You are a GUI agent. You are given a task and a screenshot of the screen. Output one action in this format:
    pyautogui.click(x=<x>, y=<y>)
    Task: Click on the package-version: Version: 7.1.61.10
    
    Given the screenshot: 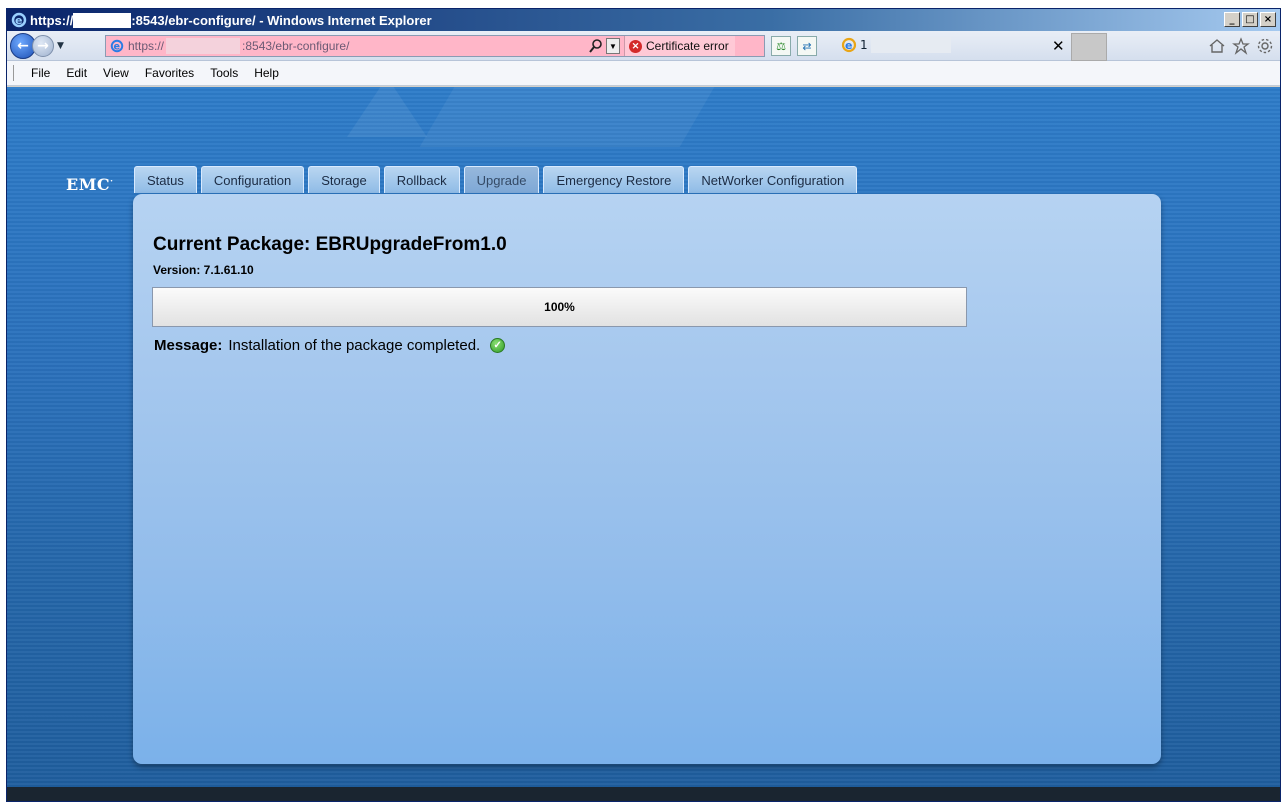 What is the action you would take?
    pyautogui.click(x=203, y=270)
    